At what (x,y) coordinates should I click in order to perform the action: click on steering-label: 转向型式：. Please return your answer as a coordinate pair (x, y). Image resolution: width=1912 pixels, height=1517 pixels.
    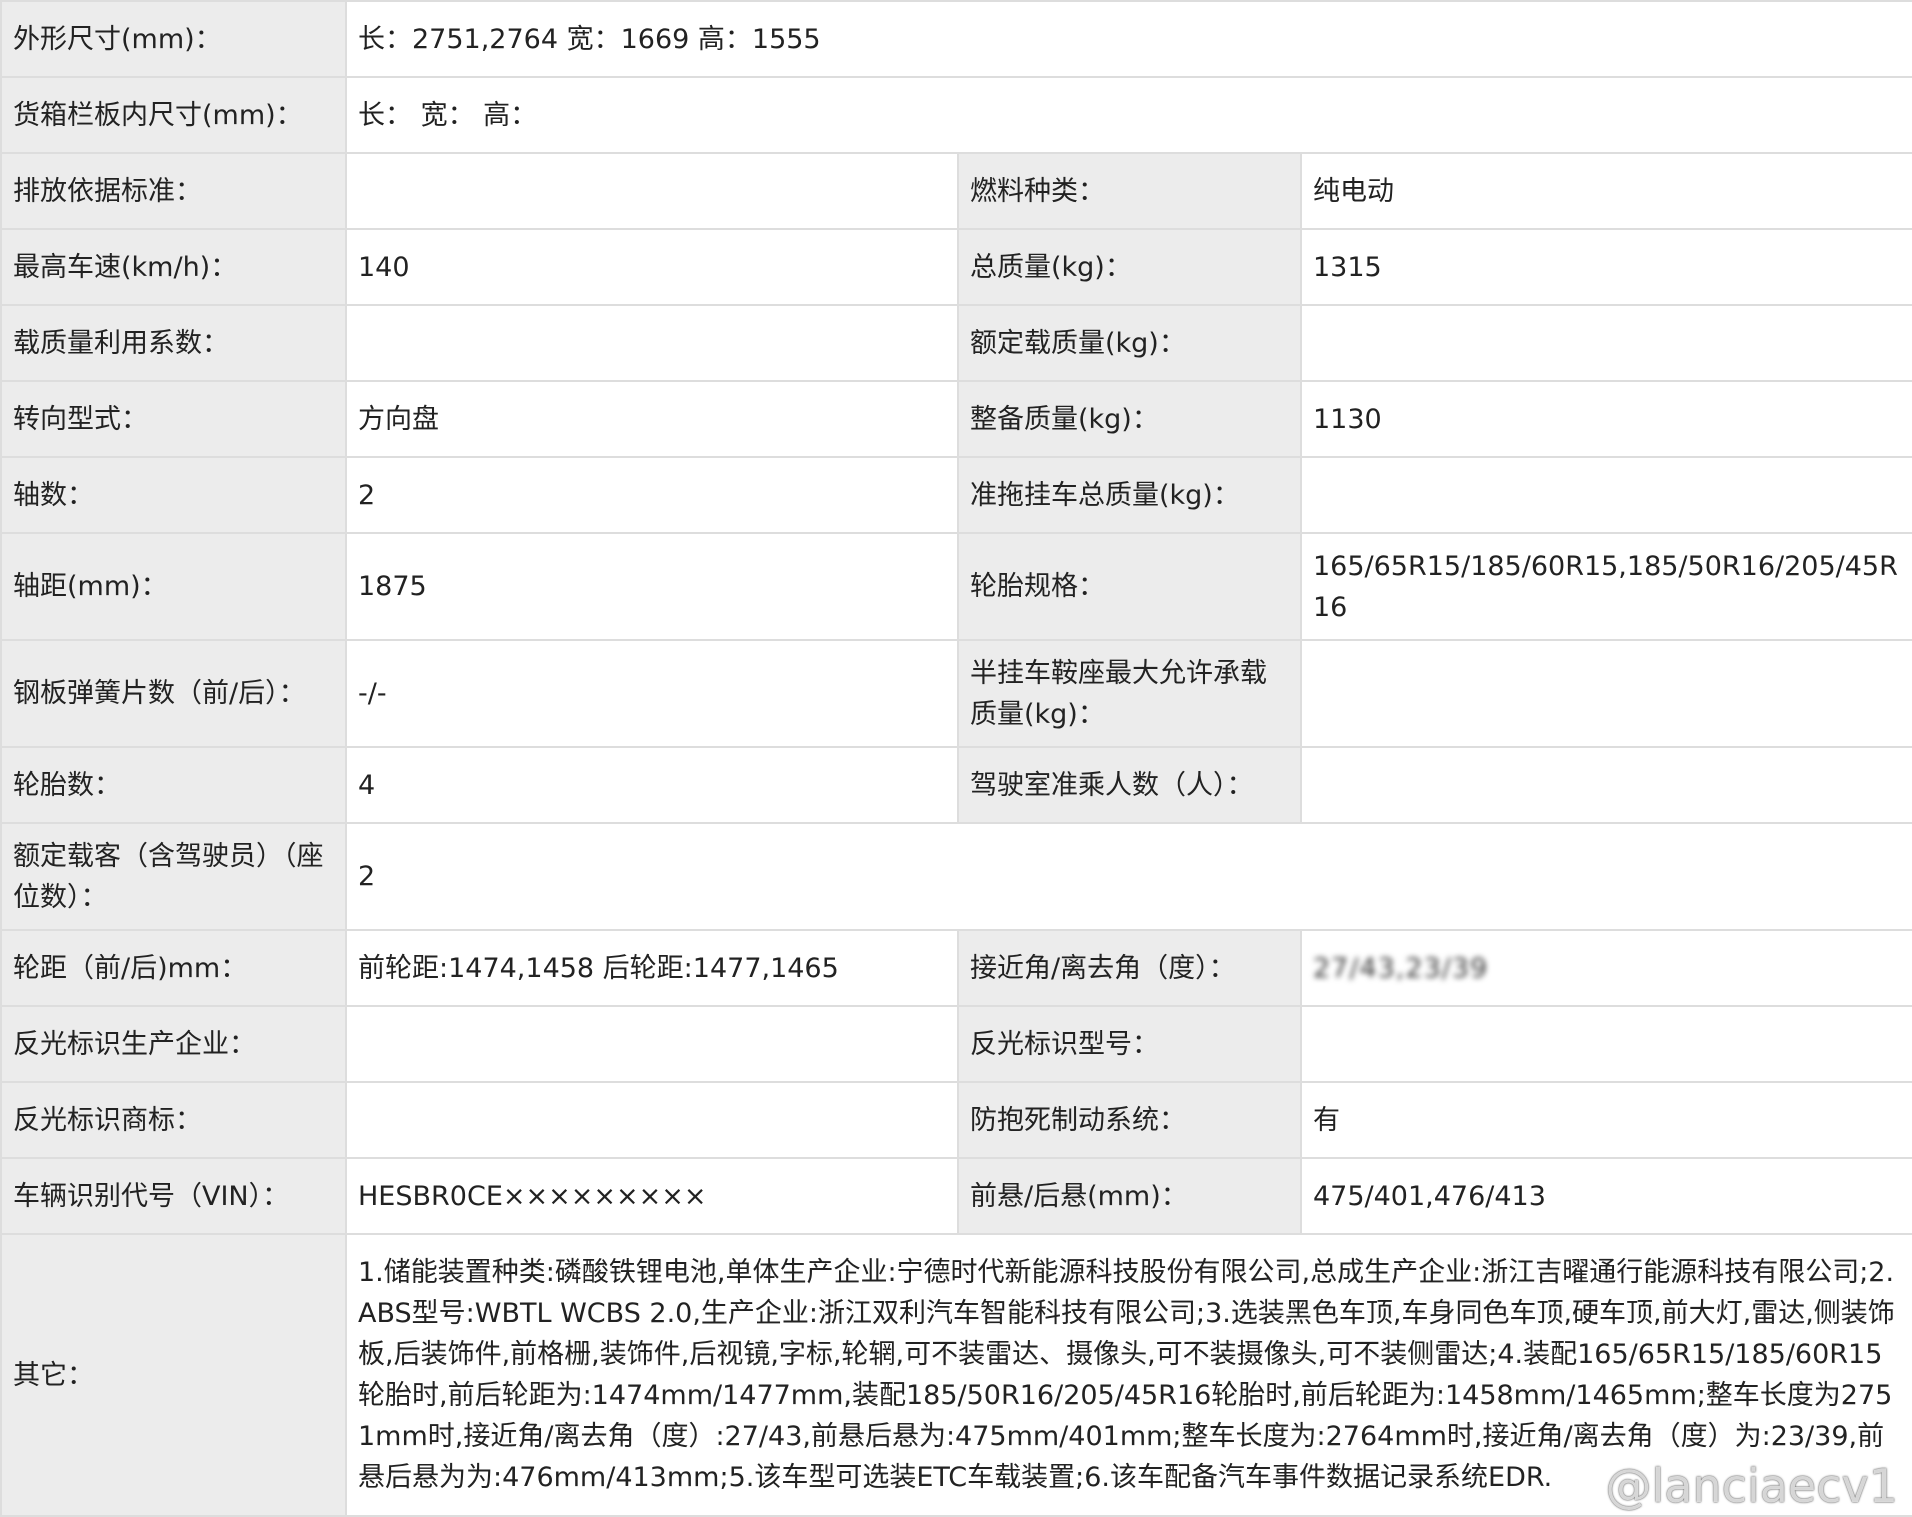
    Looking at the image, I should click on (173, 419).